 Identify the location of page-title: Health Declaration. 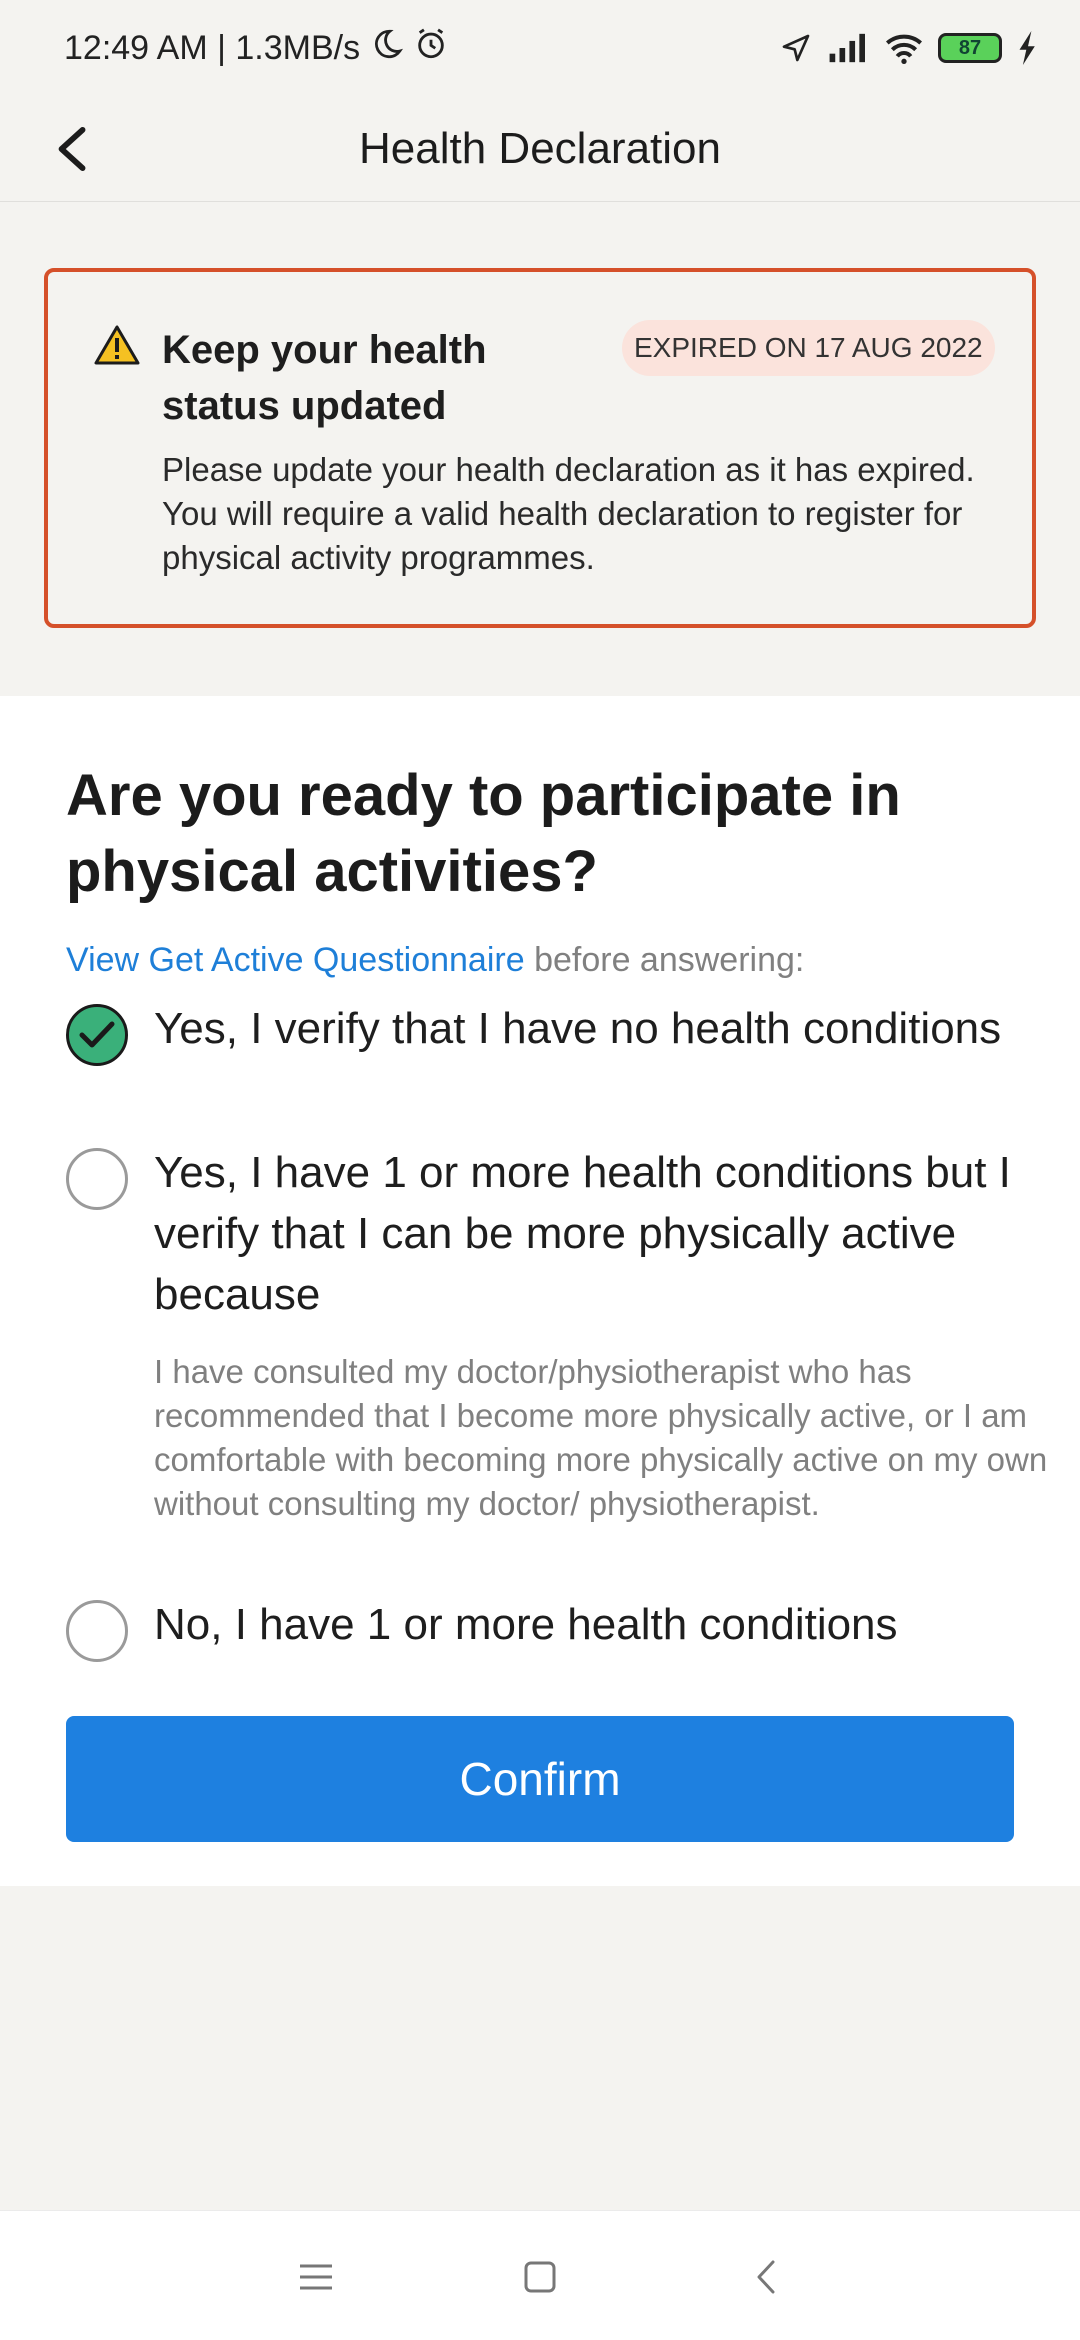
(540, 148).